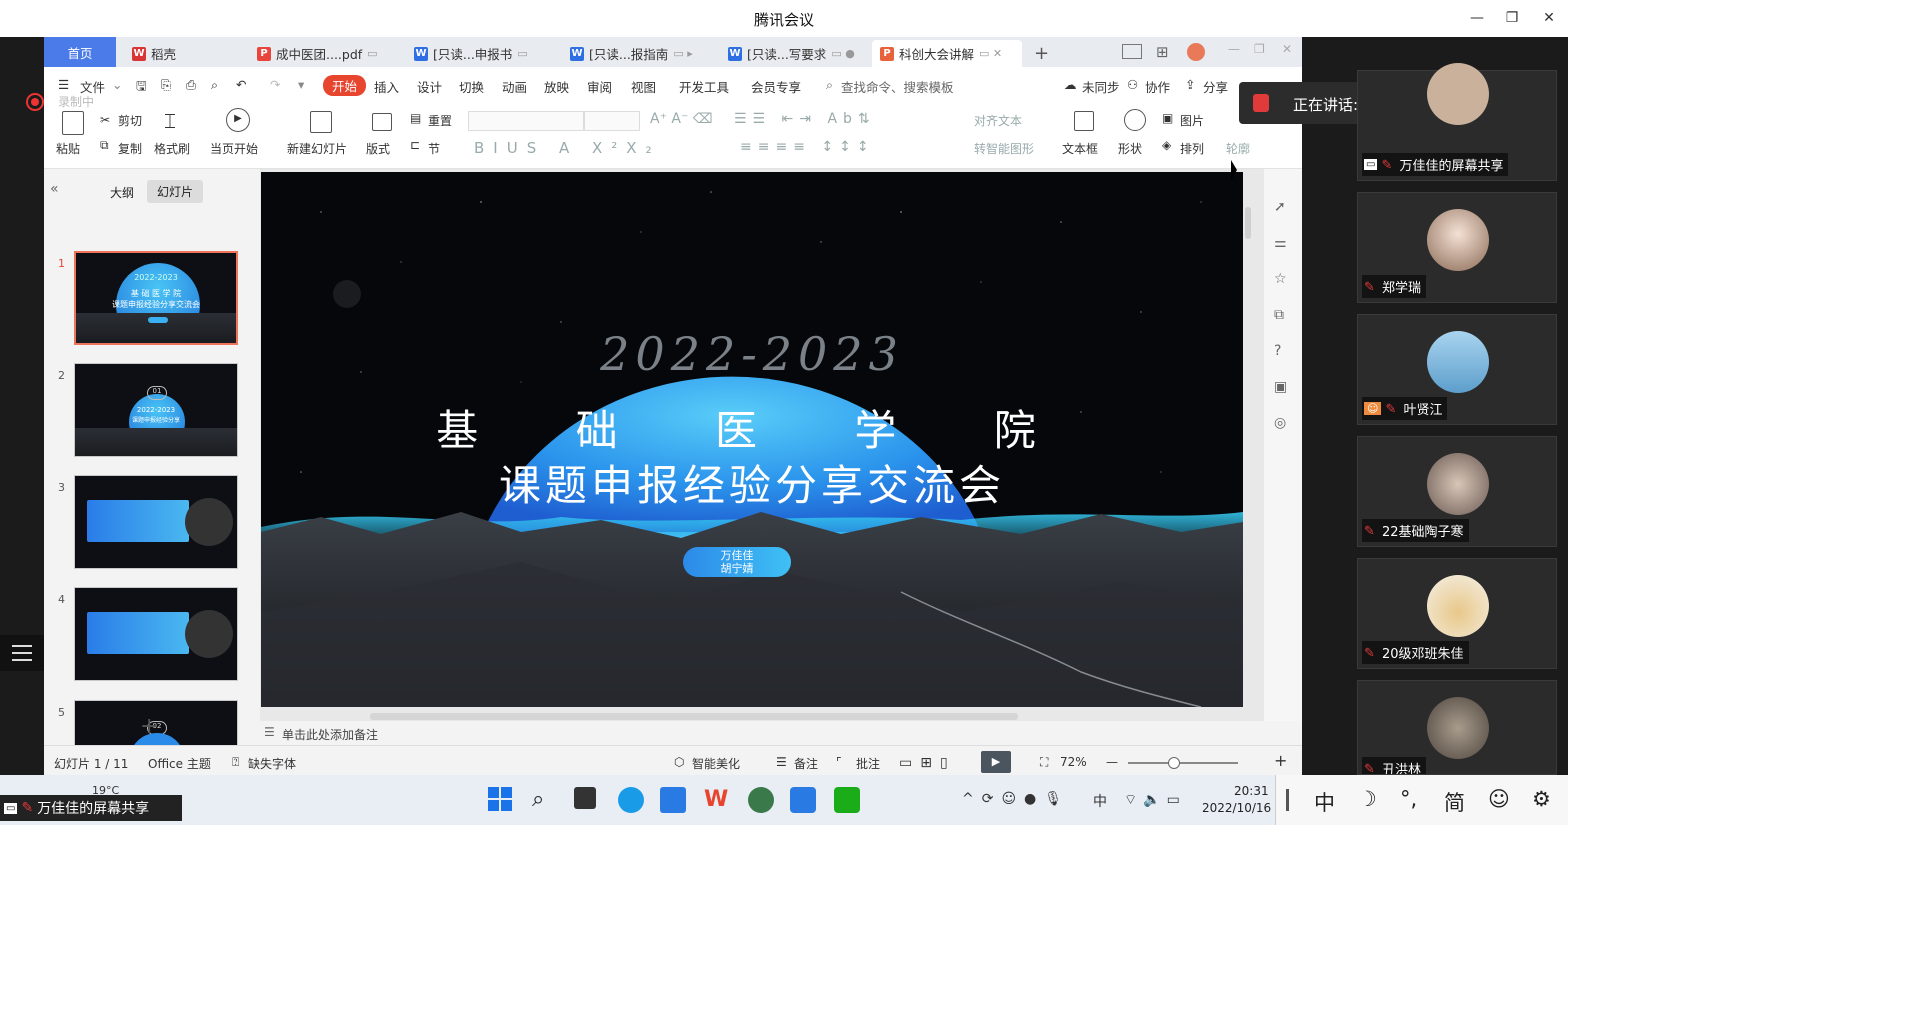  Describe the element at coordinates (599, 86) in the screenshot. I see `tab-review: 审阅` at that location.